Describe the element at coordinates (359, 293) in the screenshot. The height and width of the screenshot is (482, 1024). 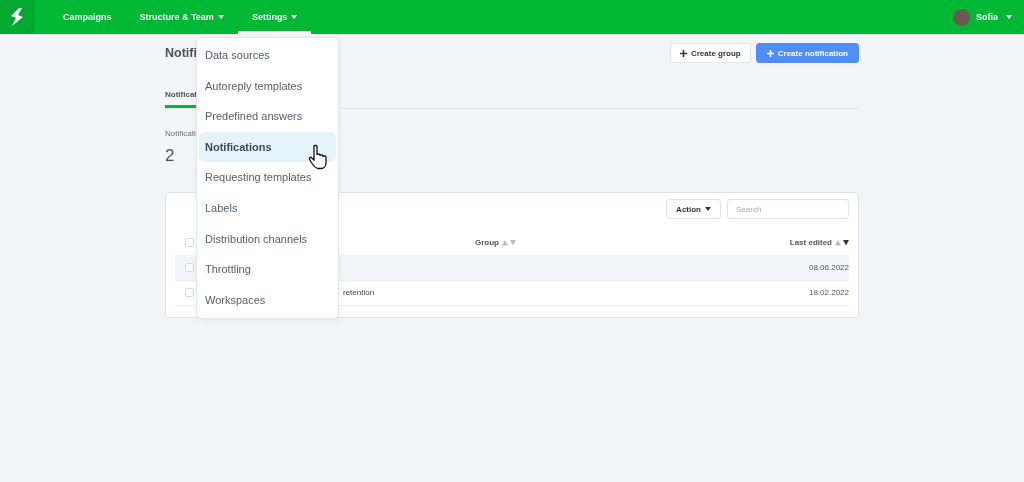
I see `table-cell: retention` at that location.